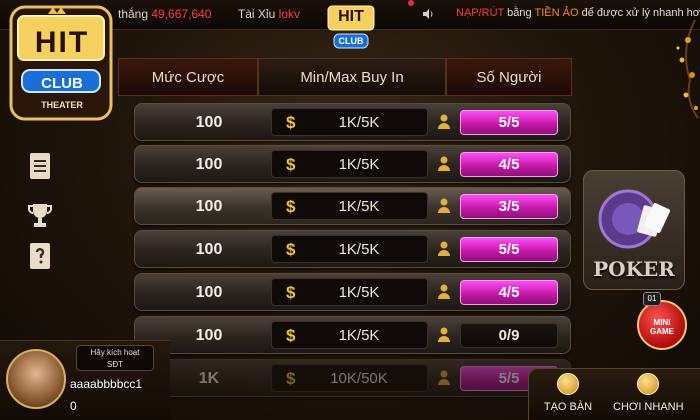 This screenshot has height=420, width=700. What do you see at coordinates (634, 219) in the screenshot?
I see `poker-chip-icon` at bounding box center [634, 219].